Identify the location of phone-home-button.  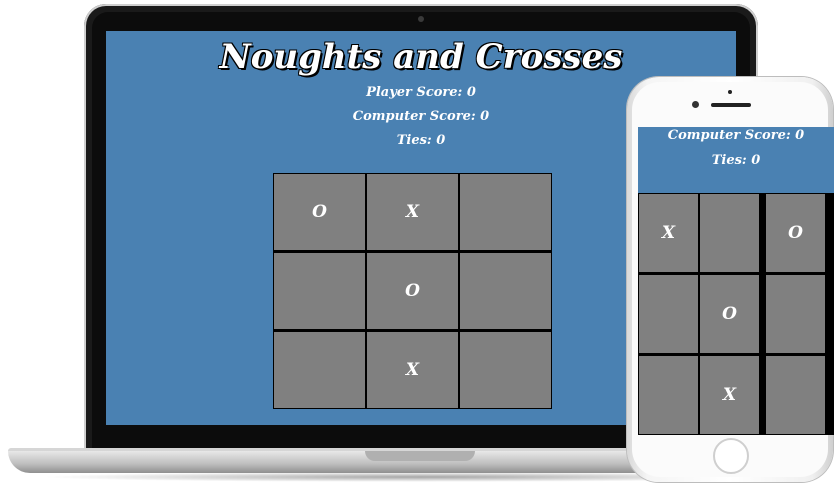
(731, 456).